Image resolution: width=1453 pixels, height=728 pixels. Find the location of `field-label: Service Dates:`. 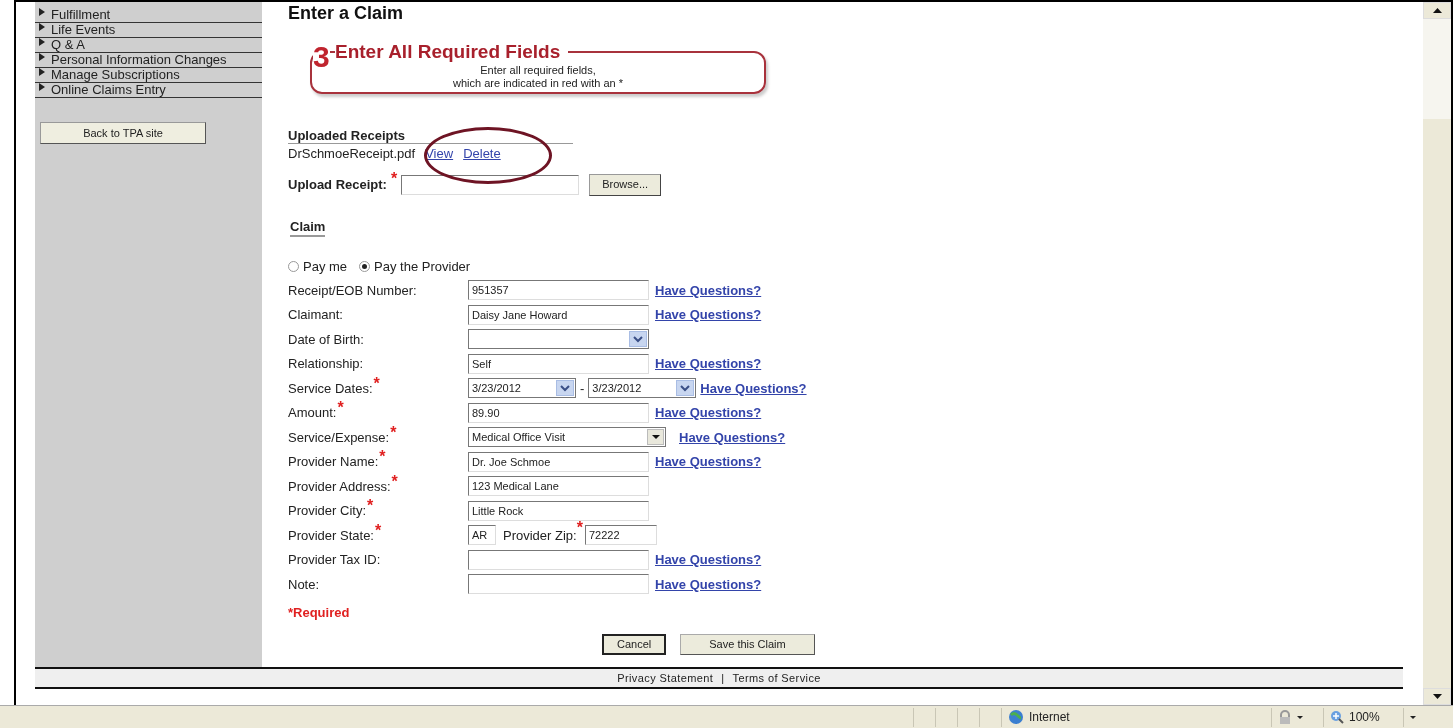

field-label: Service Dates: is located at coordinates (330, 388).